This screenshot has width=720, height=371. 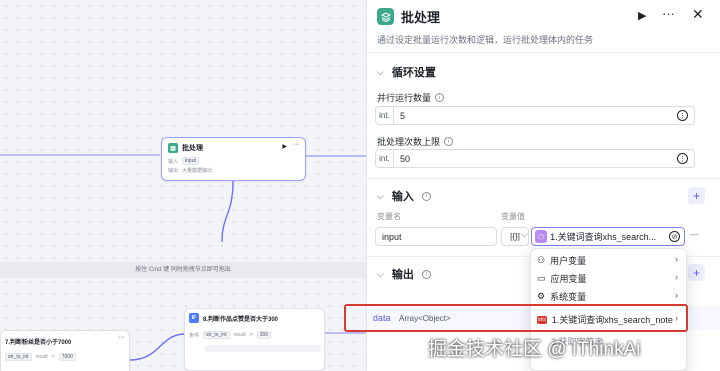 I want to click on drag-hint: 按住 Cmd 键 同时拖拽节点即可拖出, so click(x=183, y=270).